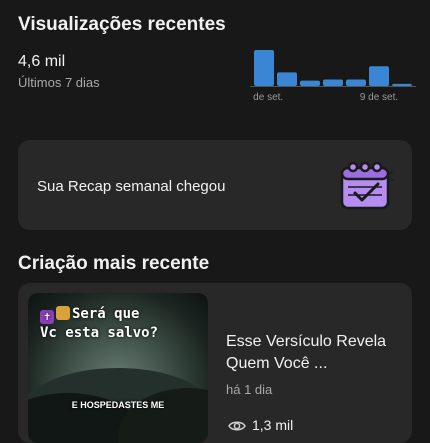 The height and width of the screenshot is (443, 430). What do you see at coordinates (273, 425) in the screenshot?
I see `video-views-count: 1,3 mil` at bounding box center [273, 425].